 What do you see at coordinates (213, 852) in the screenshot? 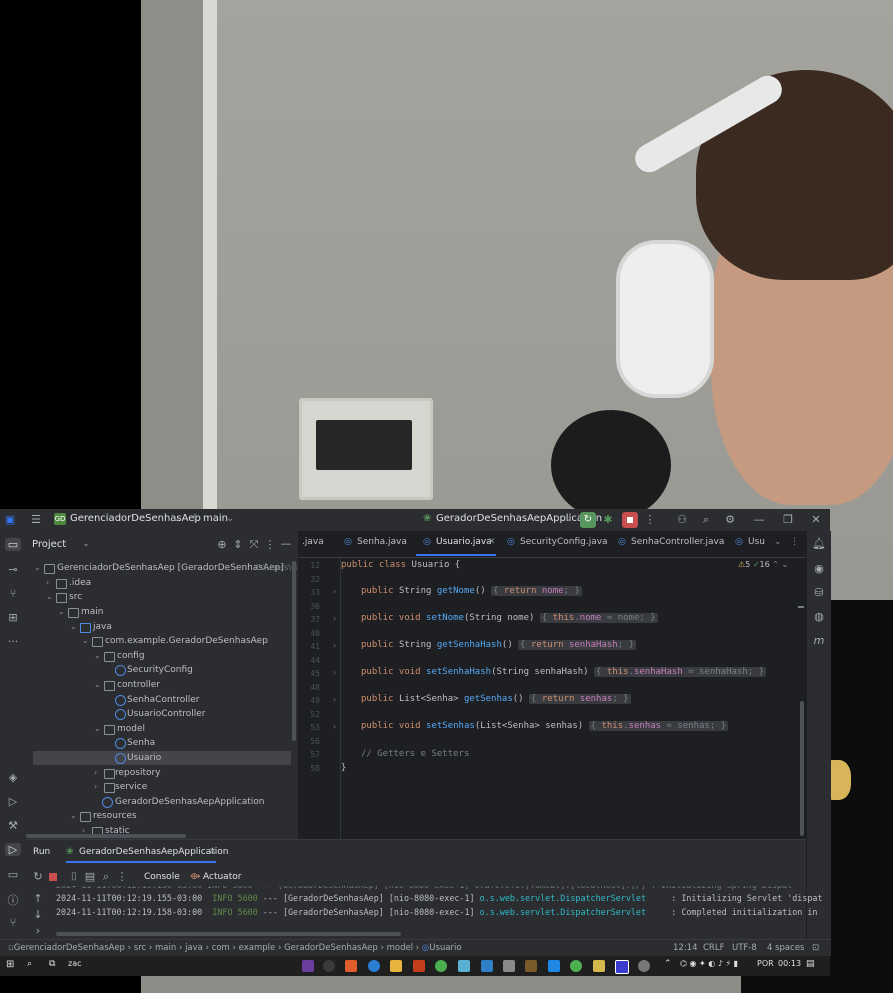
I see `close-tab-icon: ✕` at bounding box center [213, 852].